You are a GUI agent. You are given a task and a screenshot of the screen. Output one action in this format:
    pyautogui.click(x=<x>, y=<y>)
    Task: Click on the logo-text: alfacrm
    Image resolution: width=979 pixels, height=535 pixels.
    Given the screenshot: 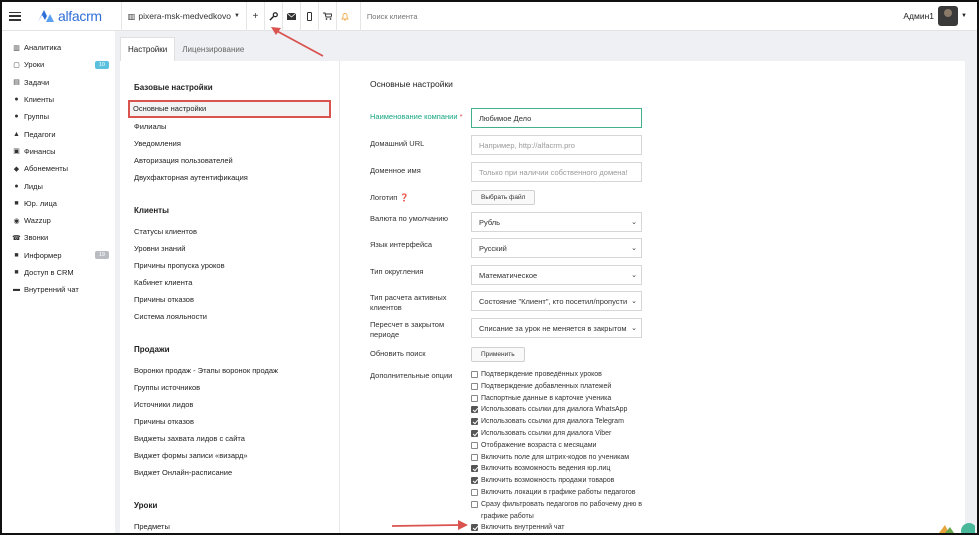 What is the action you would take?
    pyautogui.click(x=80, y=16)
    